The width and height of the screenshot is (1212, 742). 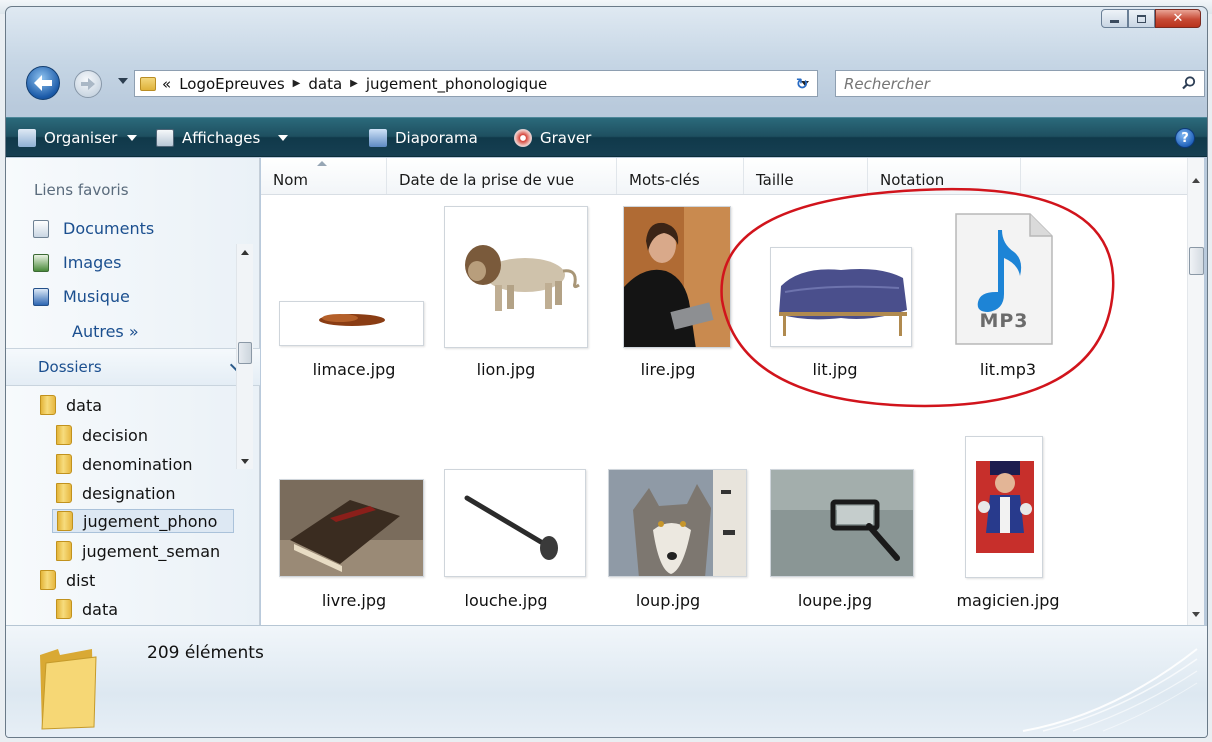 What do you see at coordinates (1195, 391) in the screenshot?
I see `content-scrollbar` at bounding box center [1195, 391].